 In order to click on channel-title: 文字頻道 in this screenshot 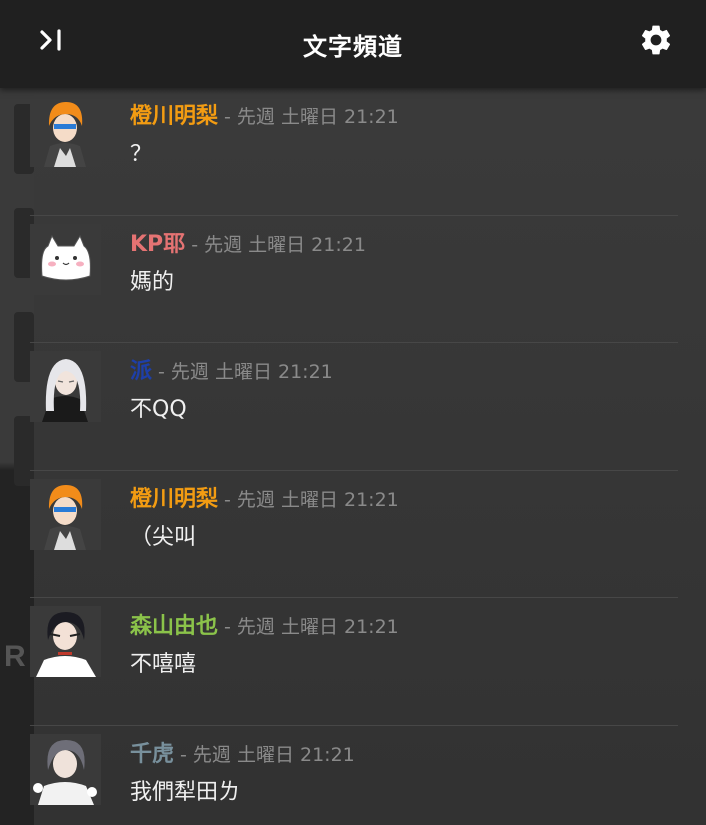, I will do `click(353, 46)`.